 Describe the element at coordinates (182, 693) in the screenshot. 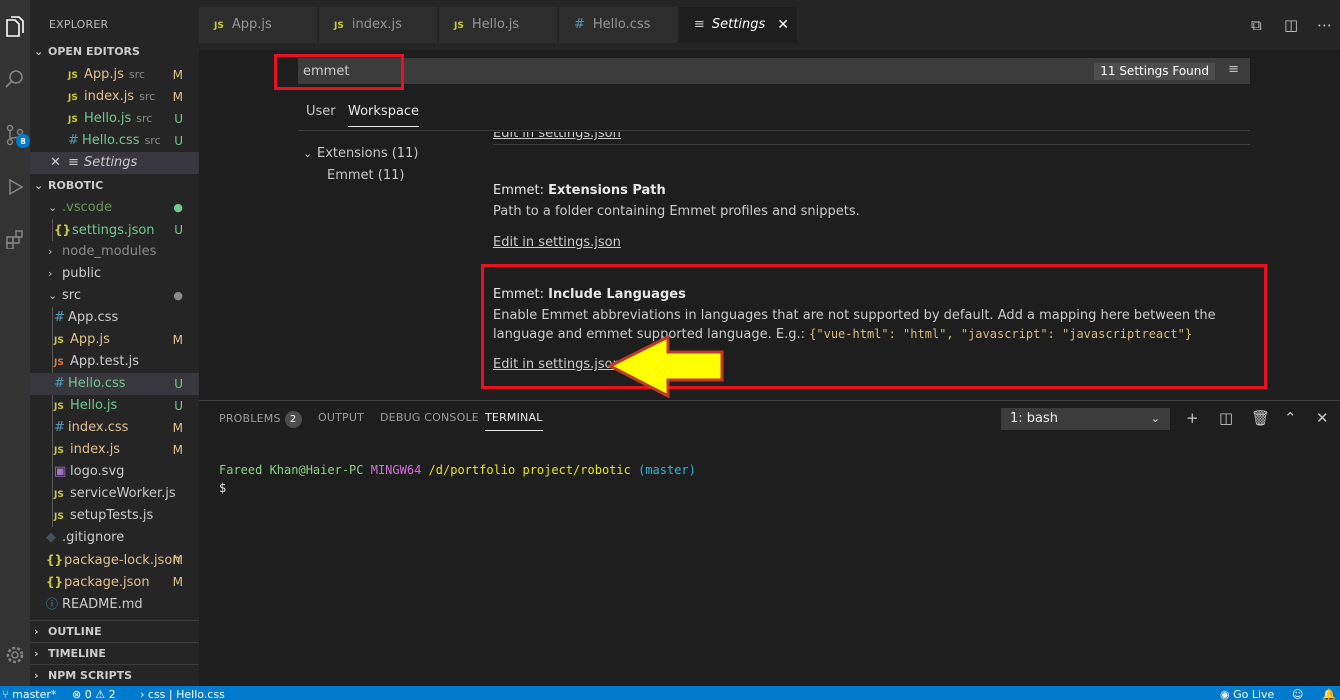

I see `breadcrumb-status: › css | Hello.css` at that location.